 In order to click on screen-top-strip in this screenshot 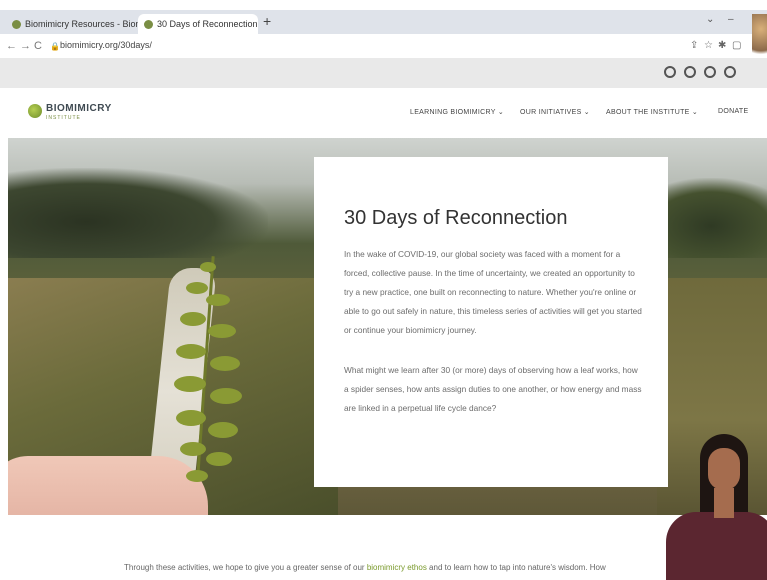, I will do `click(383, 5)`.